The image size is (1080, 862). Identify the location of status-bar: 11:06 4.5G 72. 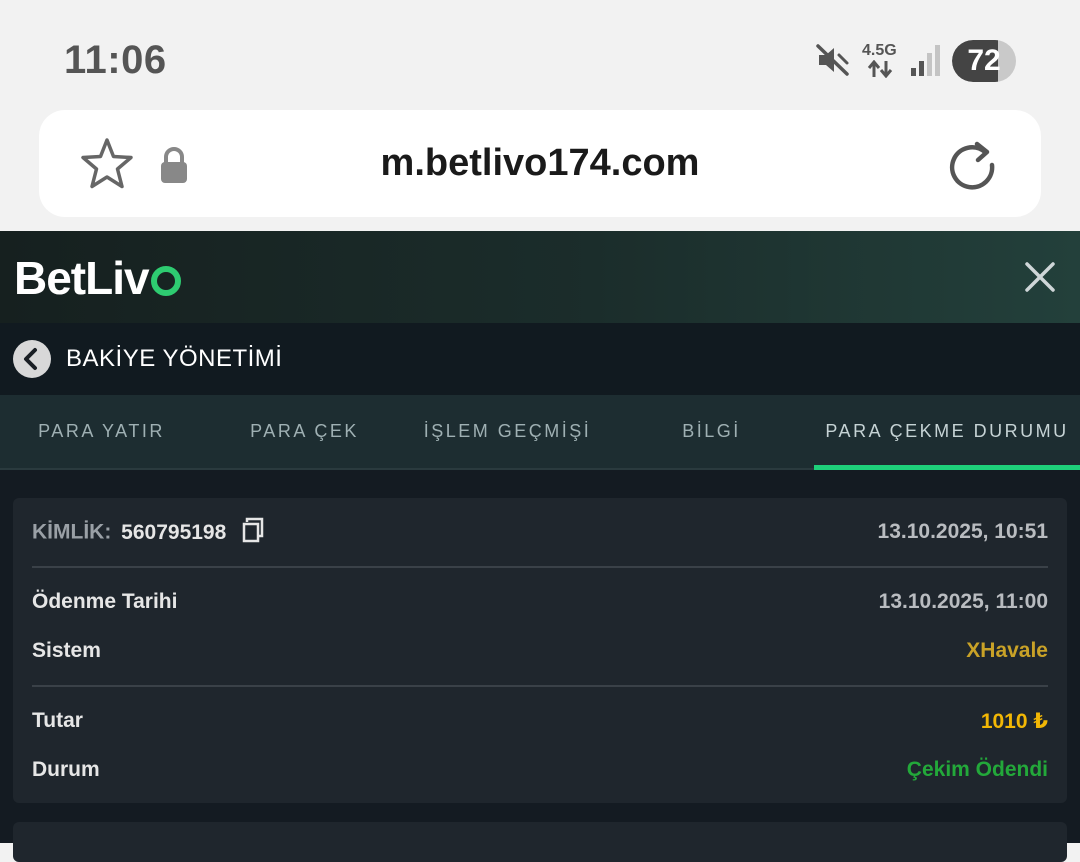
(540, 55).